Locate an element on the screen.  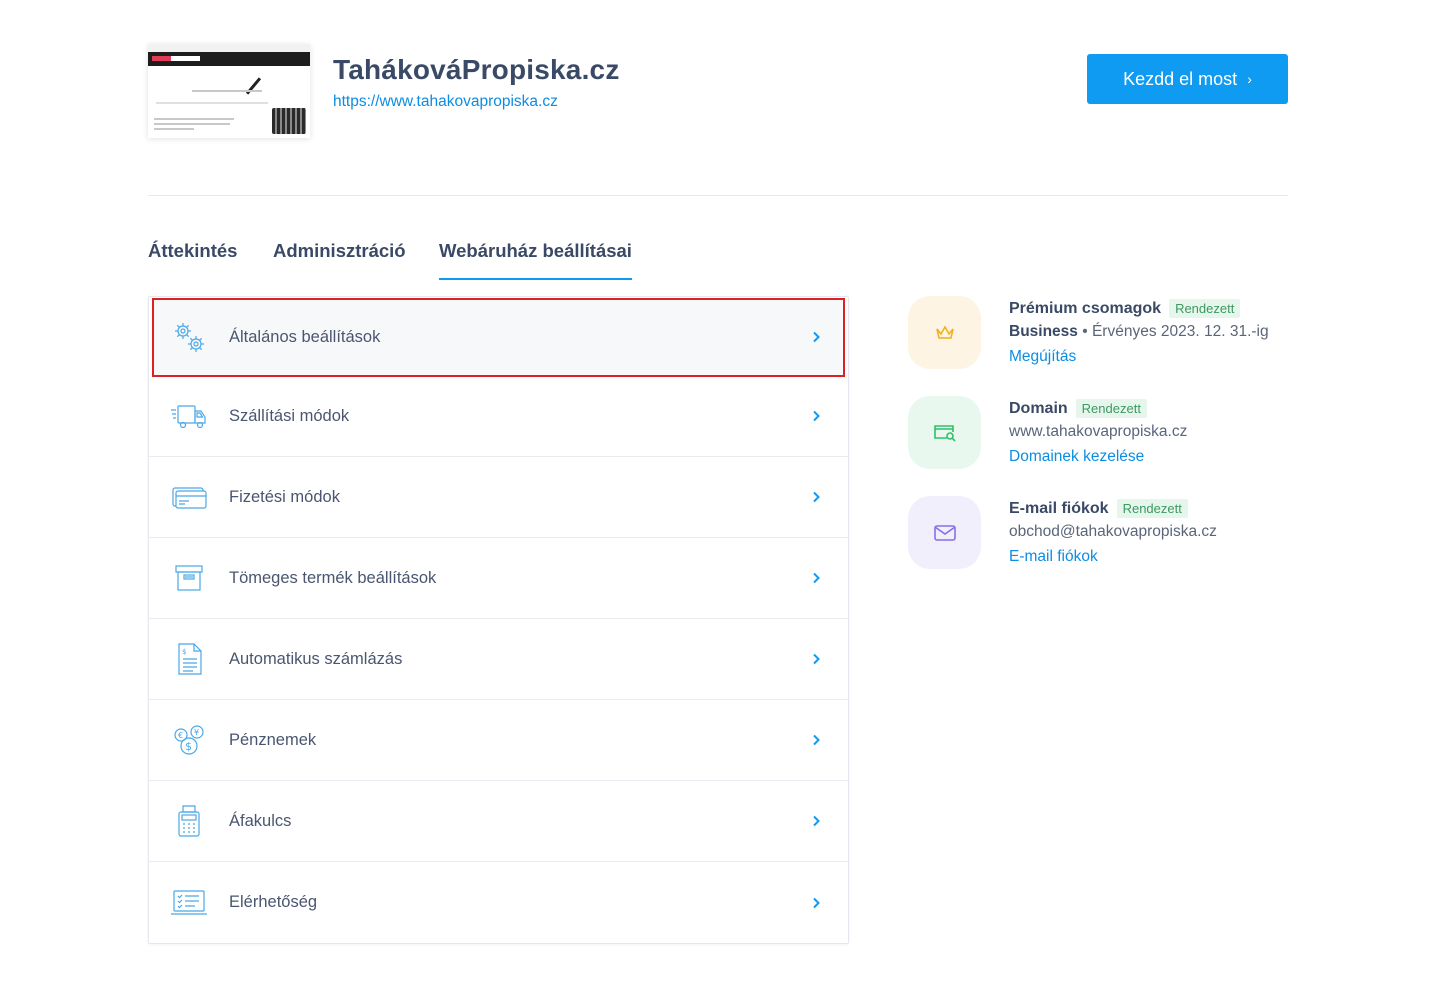
credit-card-icon is located at coordinates (189, 498).